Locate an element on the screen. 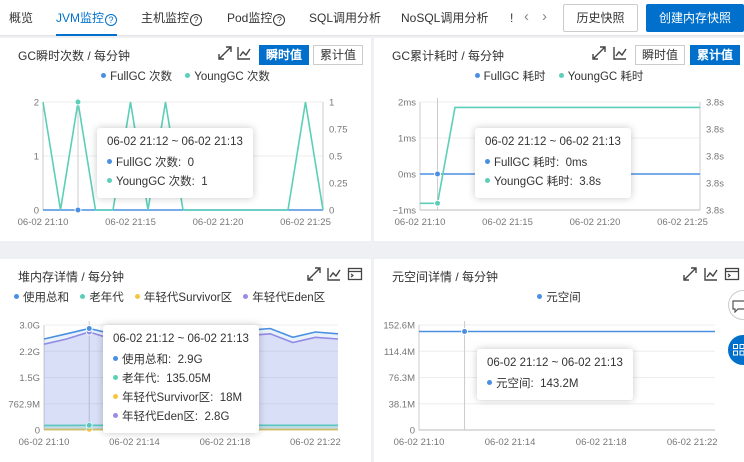 This screenshot has width=744, height=462. chat-icon is located at coordinates (738, 306).